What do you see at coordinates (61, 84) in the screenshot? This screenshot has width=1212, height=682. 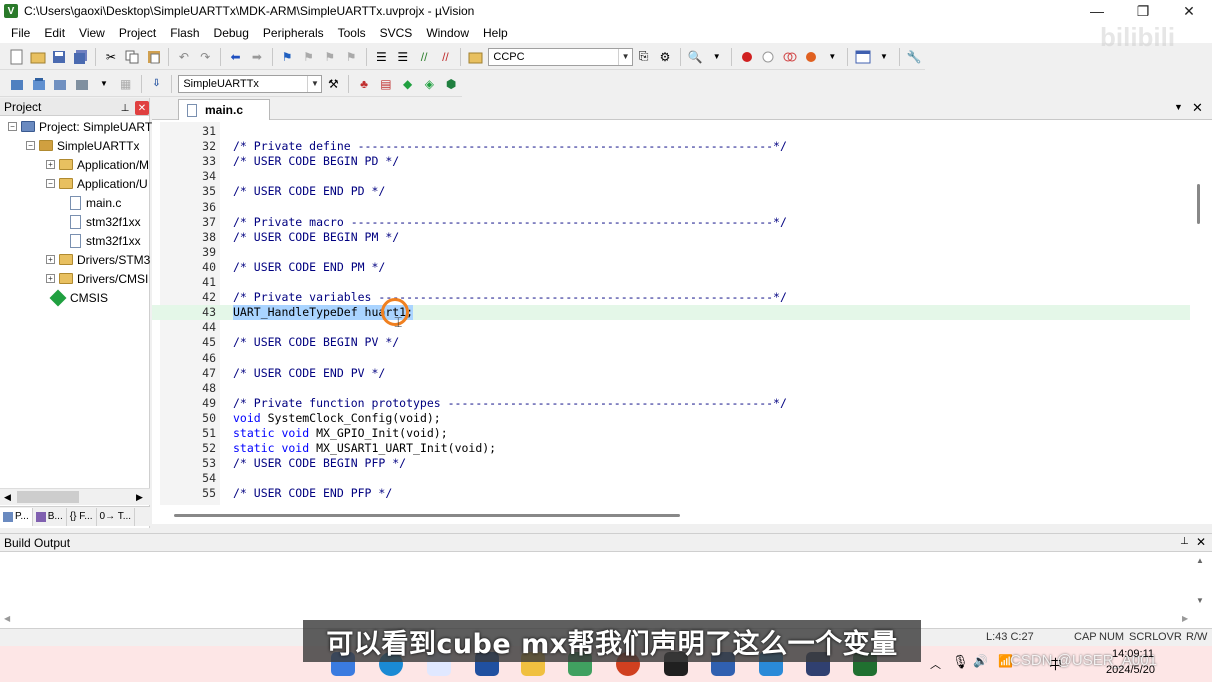 I see `rebuild-icon` at bounding box center [61, 84].